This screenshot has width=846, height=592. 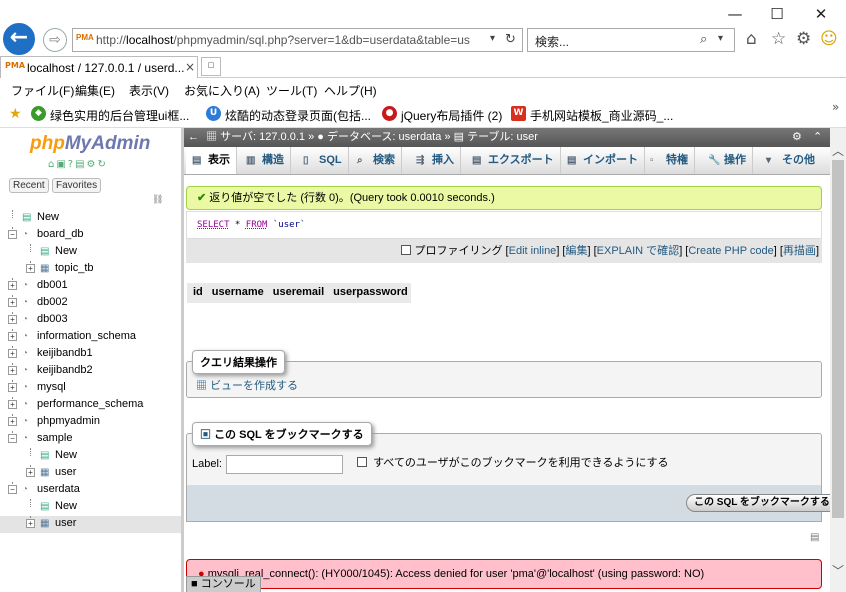 What do you see at coordinates (631, 40) in the screenshot?
I see `search-box: 検索... ⌕ ▾` at bounding box center [631, 40].